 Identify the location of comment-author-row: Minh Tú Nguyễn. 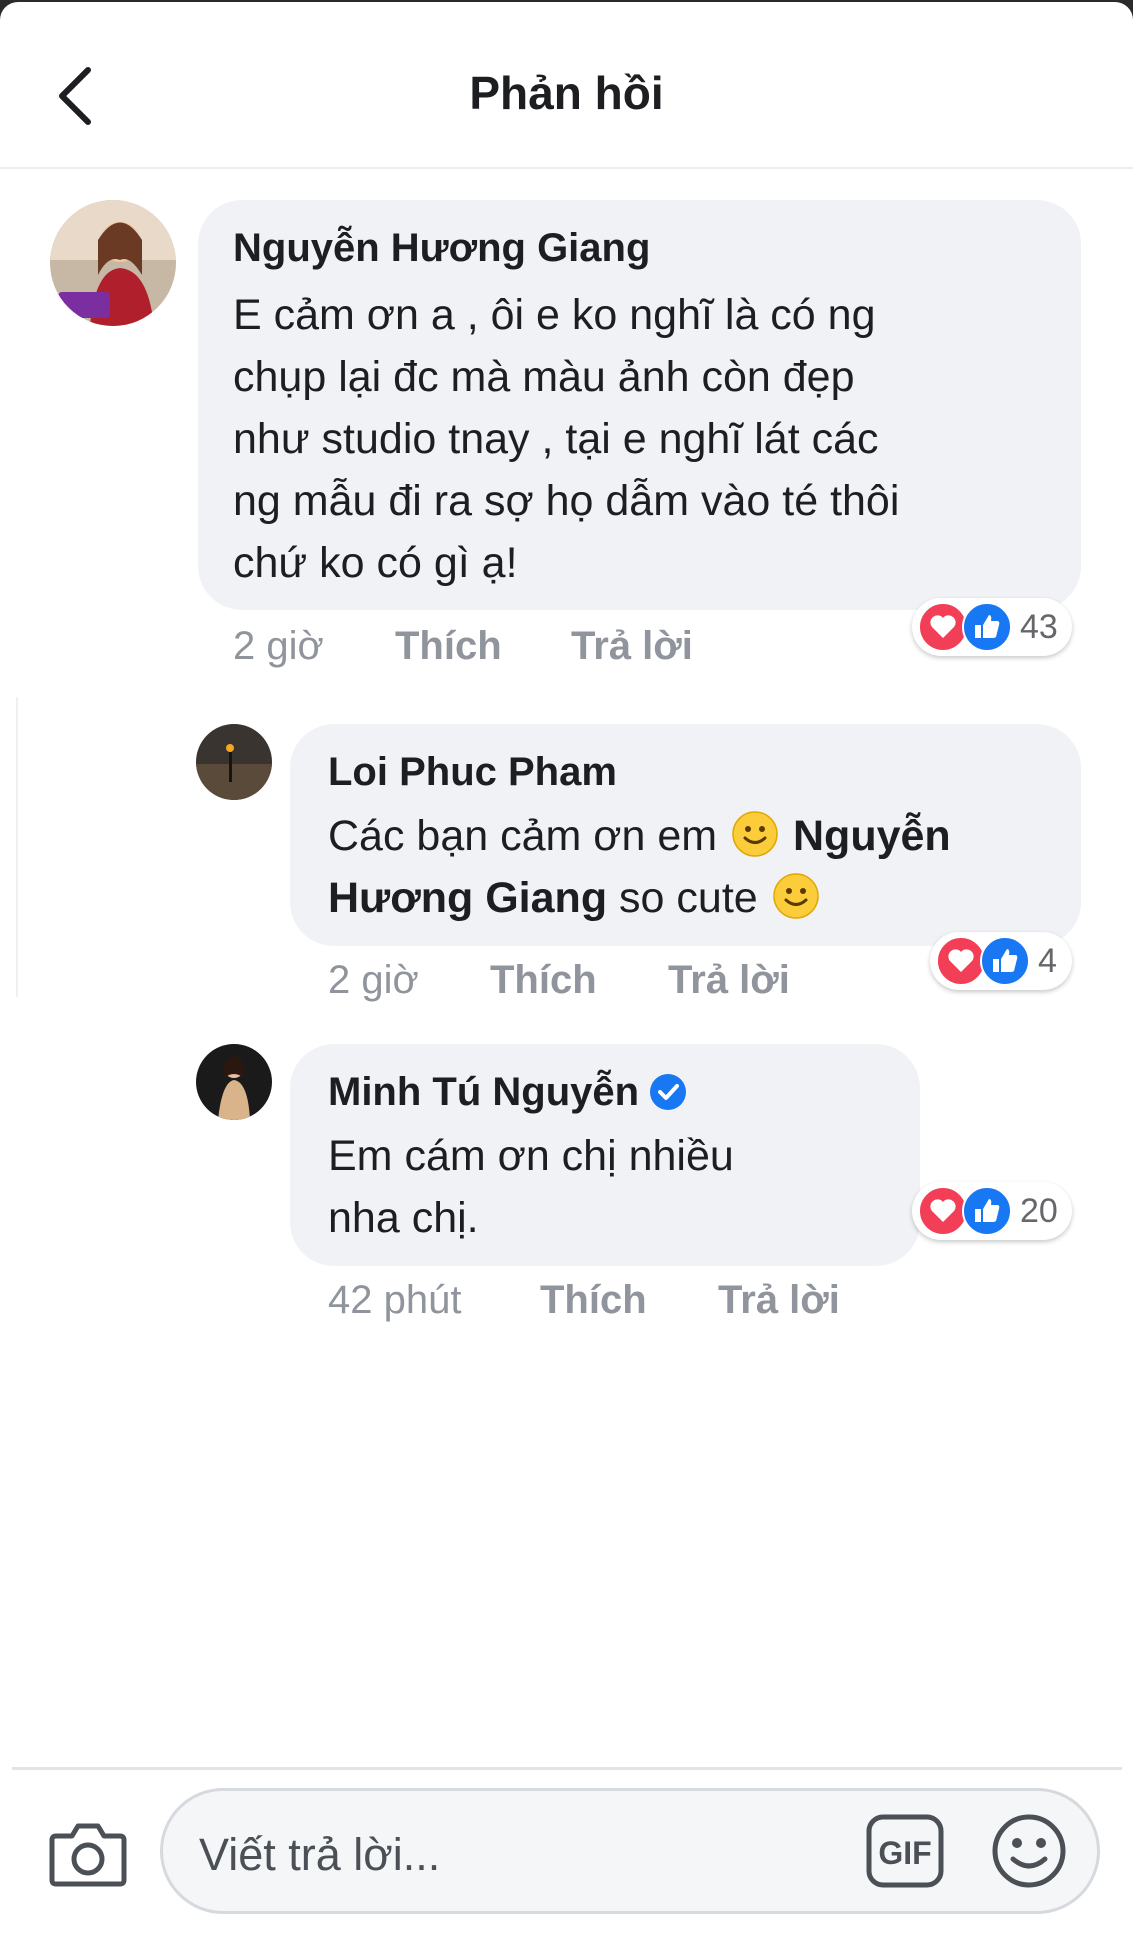
(507, 1092).